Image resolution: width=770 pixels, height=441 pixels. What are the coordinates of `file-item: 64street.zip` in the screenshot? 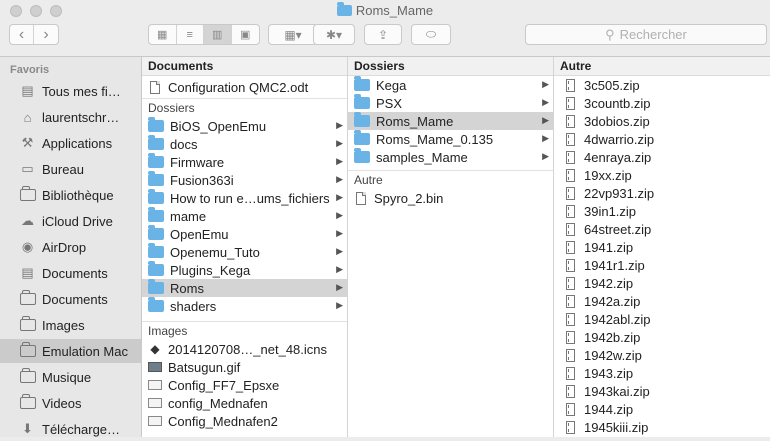 It's located at (662, 229).